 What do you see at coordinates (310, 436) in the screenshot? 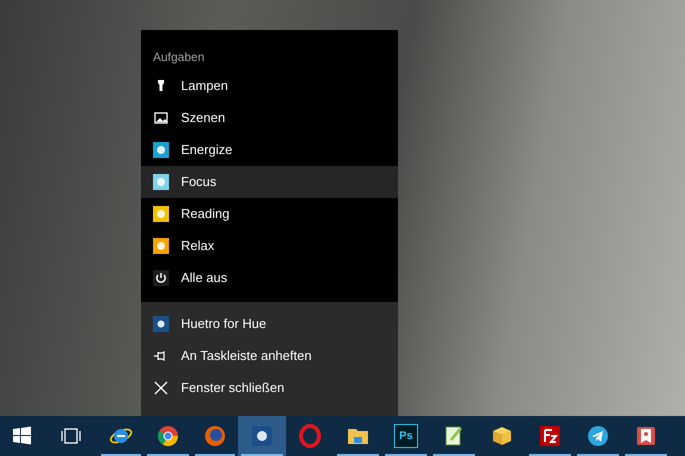
I see `opera-logo-icon` at bounding box center [310, 436].